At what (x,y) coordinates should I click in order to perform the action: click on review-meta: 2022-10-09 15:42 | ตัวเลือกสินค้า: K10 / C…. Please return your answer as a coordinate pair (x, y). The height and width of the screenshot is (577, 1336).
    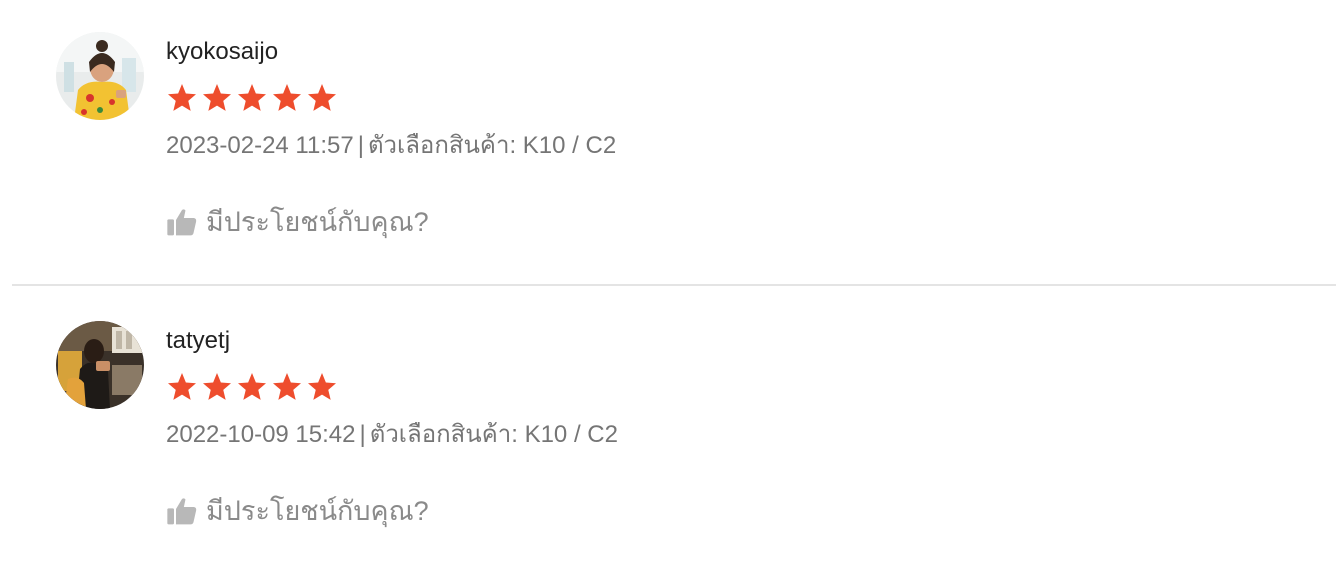
    Looking at the image, I should click on (392, 435).